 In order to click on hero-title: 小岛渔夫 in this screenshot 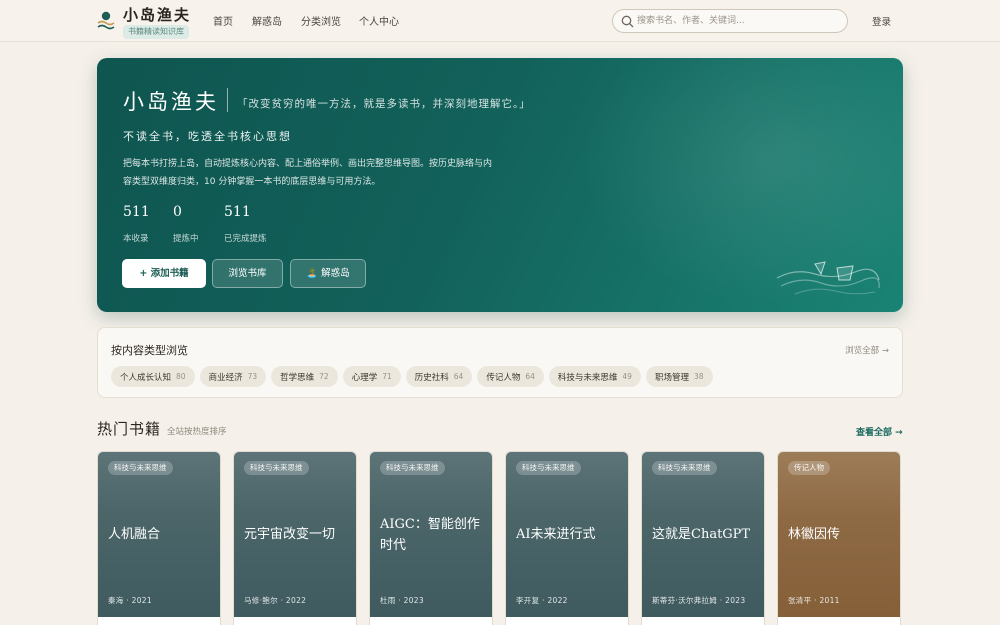, I will do `click(171, 102)`.